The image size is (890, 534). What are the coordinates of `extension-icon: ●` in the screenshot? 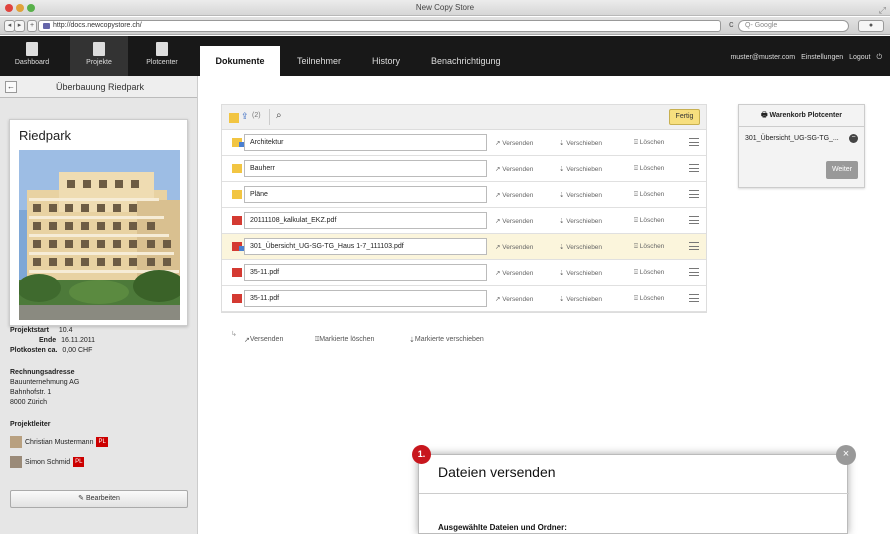 It's located at (871, 26).